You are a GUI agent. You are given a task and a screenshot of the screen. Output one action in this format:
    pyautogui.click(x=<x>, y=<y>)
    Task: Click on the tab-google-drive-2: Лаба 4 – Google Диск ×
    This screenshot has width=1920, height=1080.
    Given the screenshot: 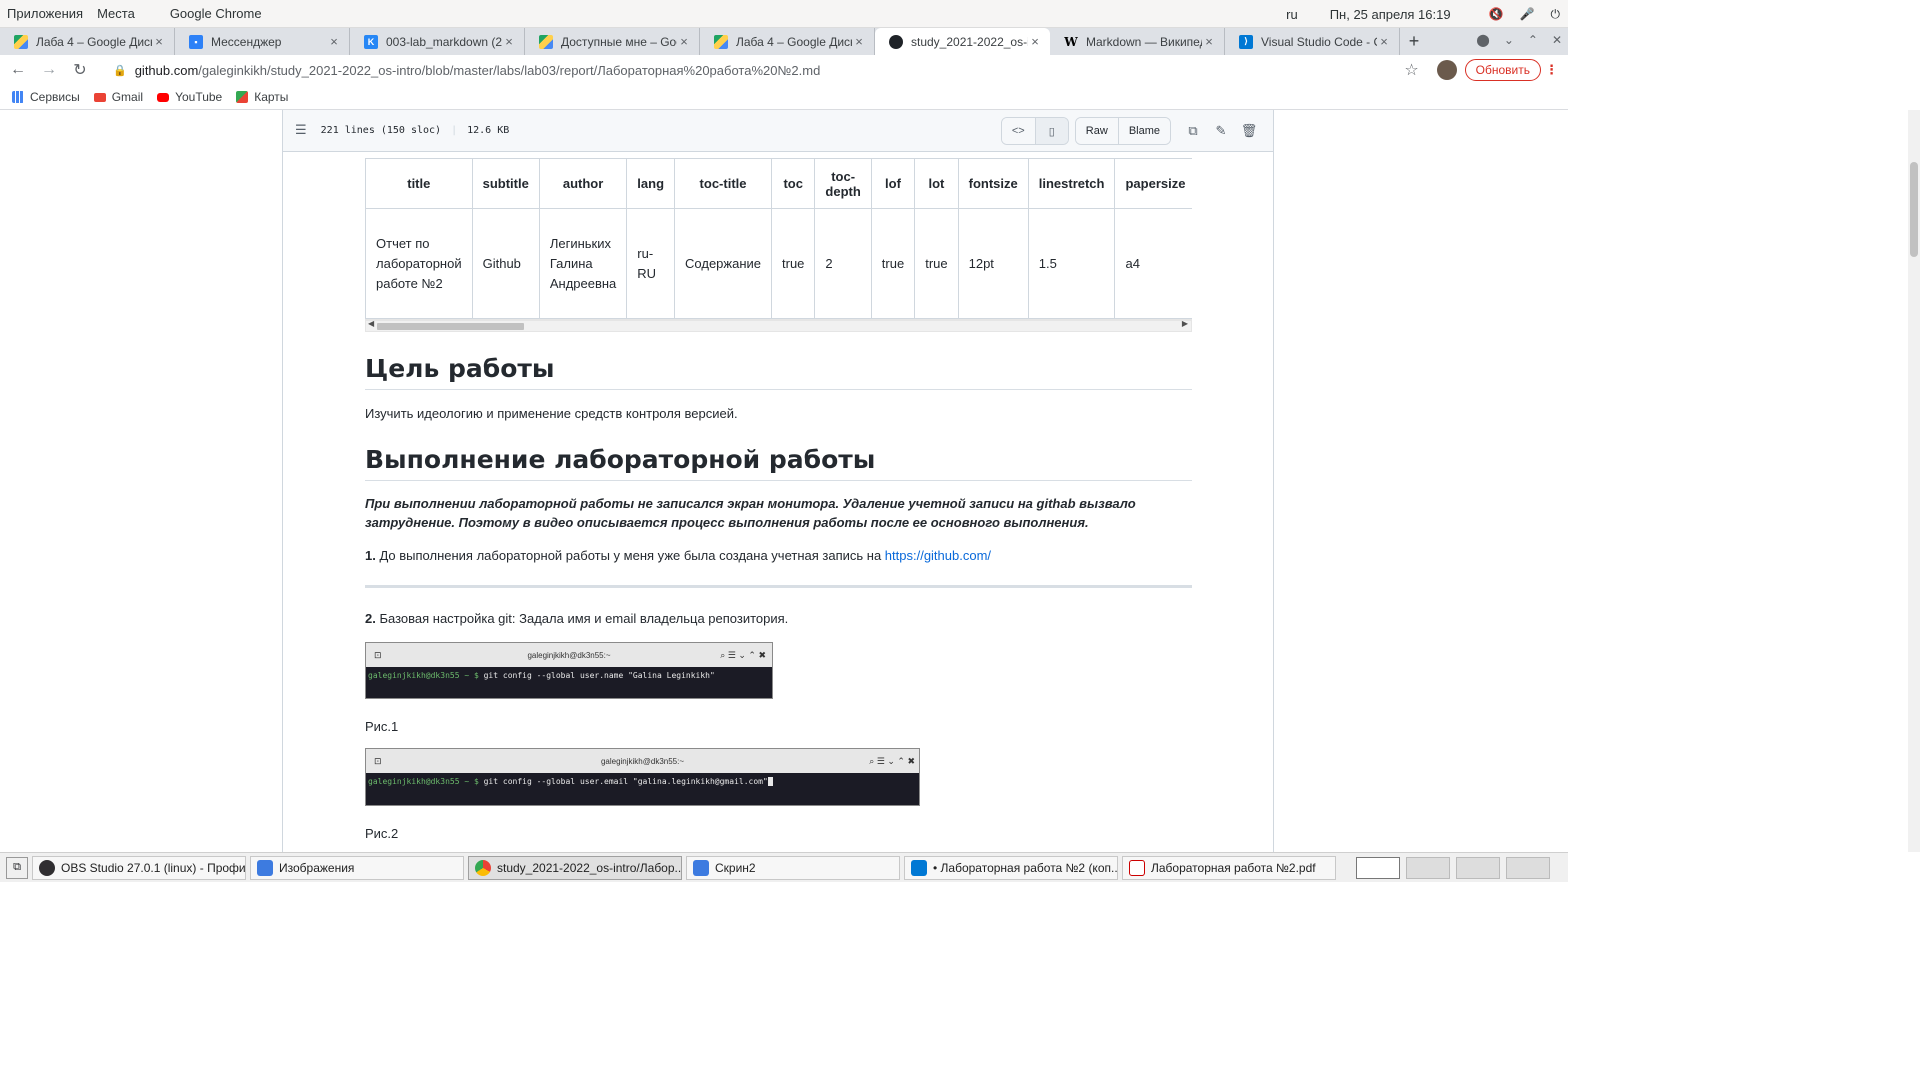 What is the action you would take?
    pyautogui.click(x=787, y=41)
    